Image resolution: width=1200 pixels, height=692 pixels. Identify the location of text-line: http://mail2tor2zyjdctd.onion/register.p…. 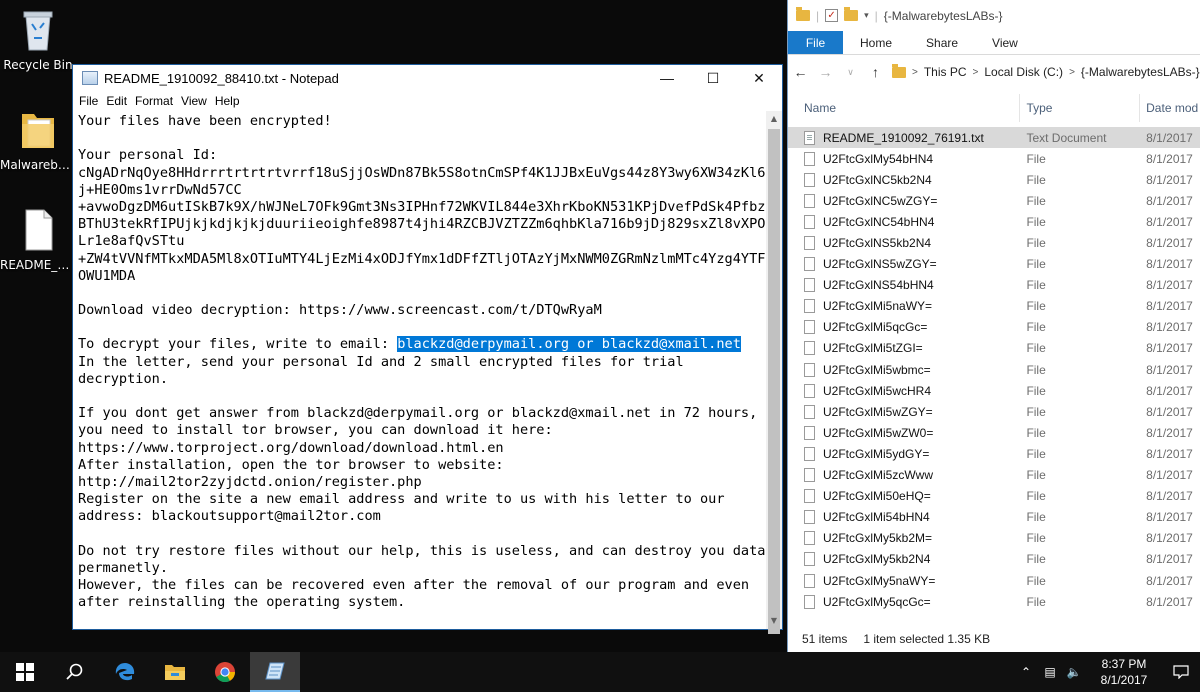
(250, 481).